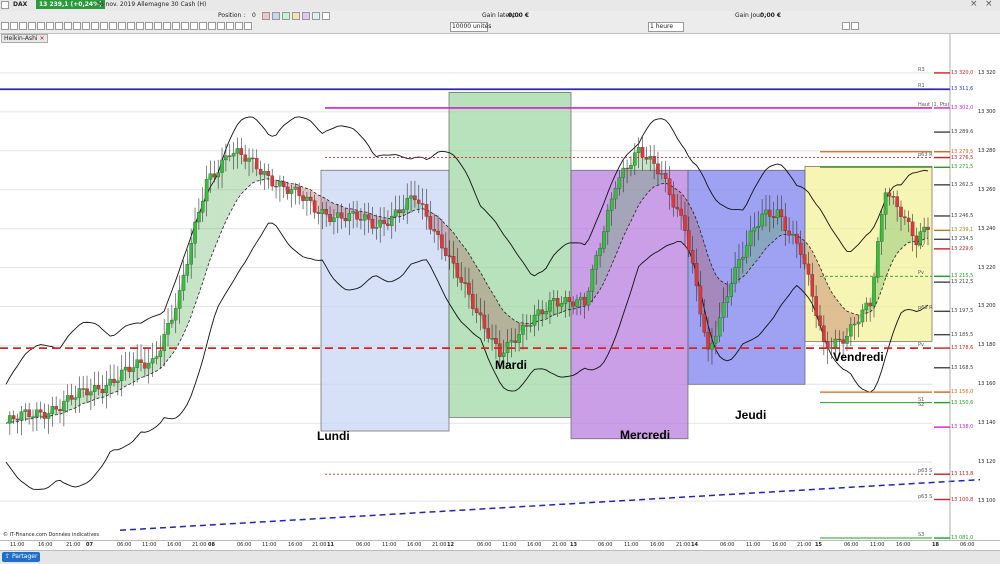  What do you see at coordinates (151, 4) in the screenshot?
I see `window-title: 16 nov. 2019 Allemagne 30 Cash (H)` at bounding box center [151, 4].